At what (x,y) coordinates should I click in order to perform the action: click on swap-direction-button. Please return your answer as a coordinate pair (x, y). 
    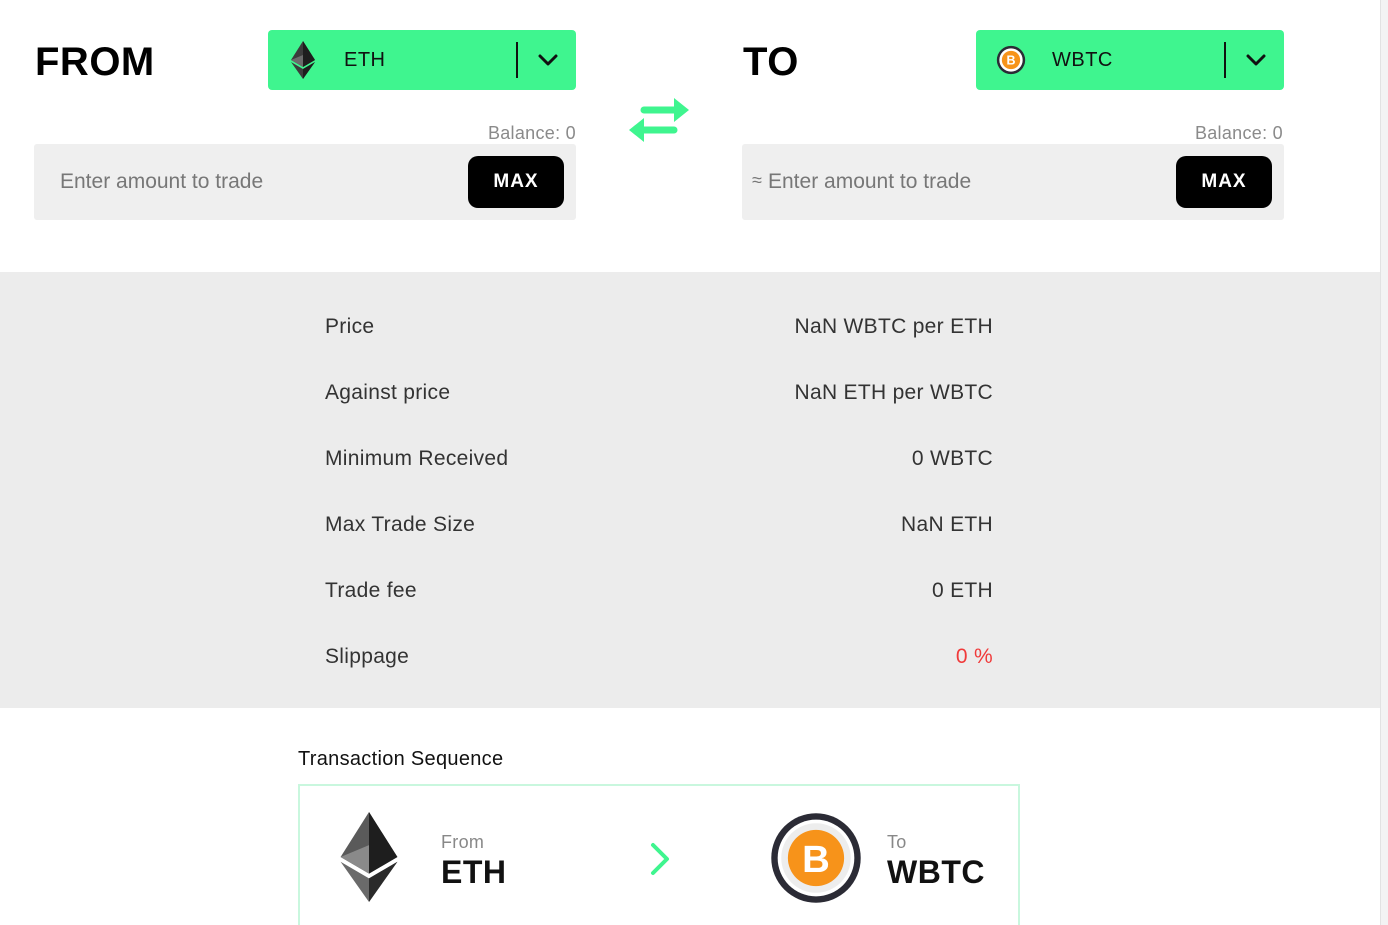
    Looking at the image, I should click on (659, 120).